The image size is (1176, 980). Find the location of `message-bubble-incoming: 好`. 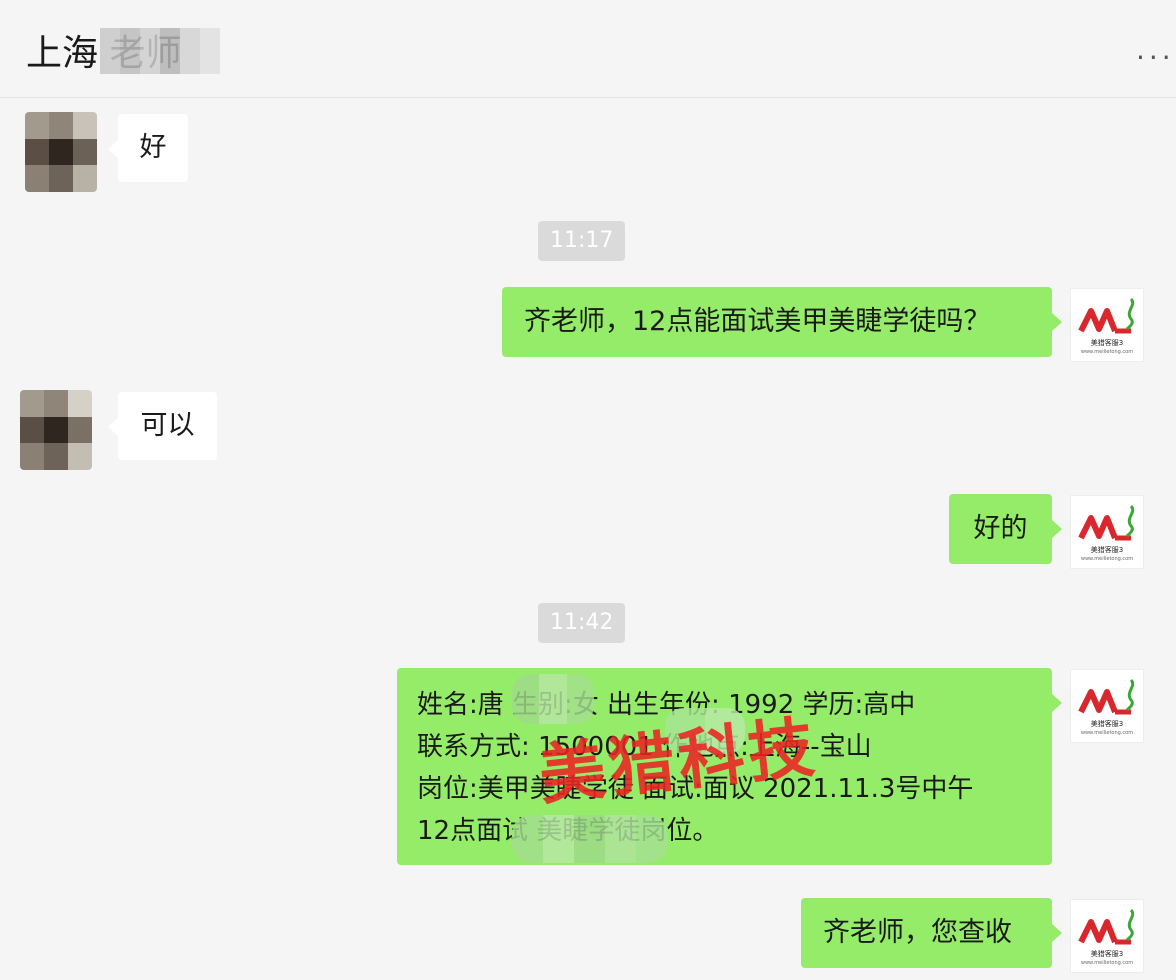

message-bubble-incoming: 好 is located at coordinates (148, 148).